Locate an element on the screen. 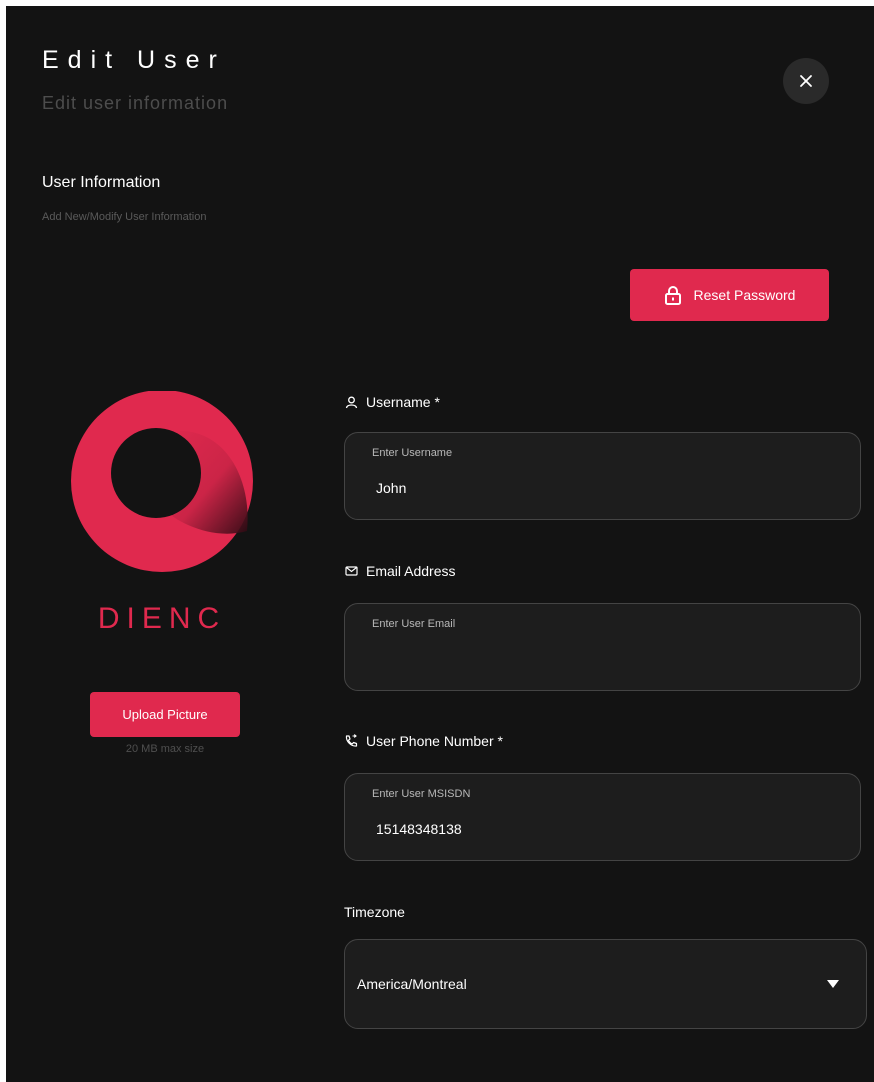 This screenshot has height=1082, width=874. reset-password-button: Reset Password is located at coordinates (729, 295).